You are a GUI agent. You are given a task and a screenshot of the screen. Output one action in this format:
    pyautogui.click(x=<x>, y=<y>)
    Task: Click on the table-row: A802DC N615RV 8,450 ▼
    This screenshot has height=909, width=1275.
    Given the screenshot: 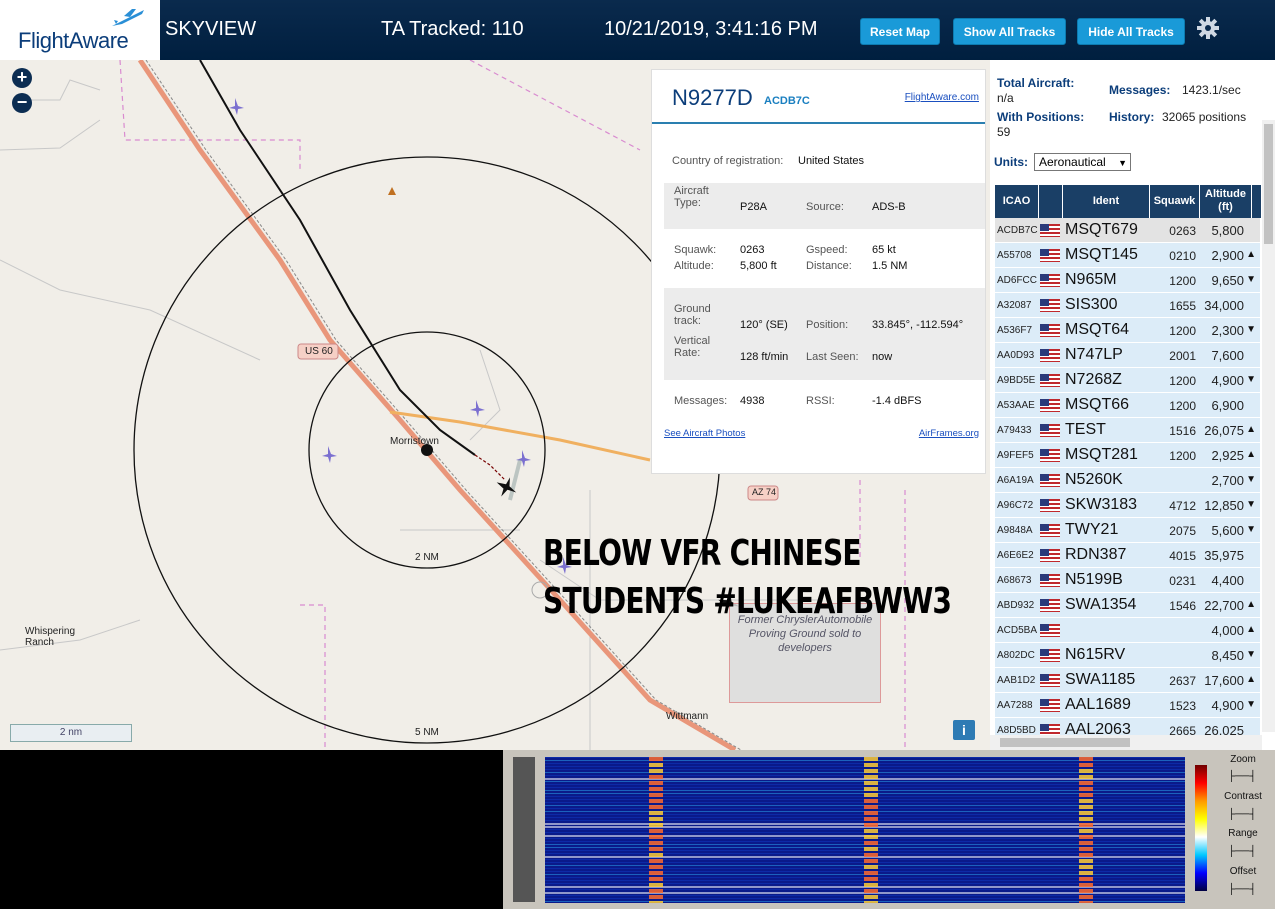 What is the action you would take?
    pyautogui.click(x=1127, y=655)
    